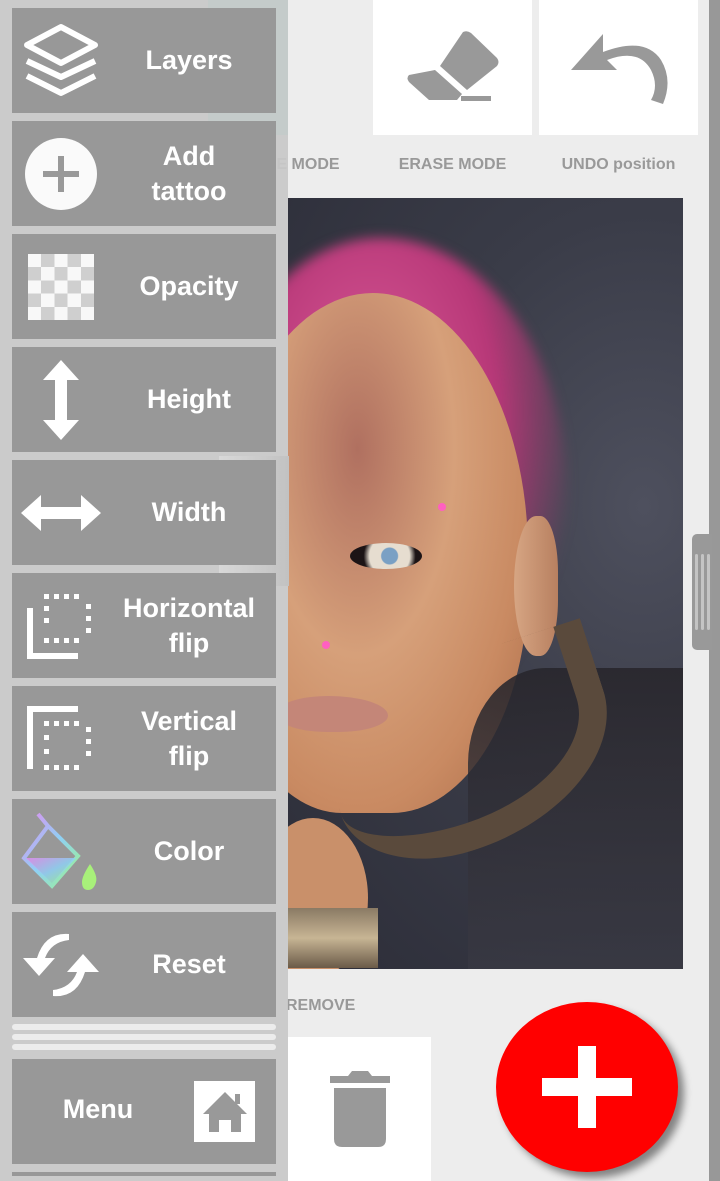 This screenshot has width=720, height=1181. Describe the element at coordinates (326, 645) in the screenshot. I see `nose-piercing` at that location.